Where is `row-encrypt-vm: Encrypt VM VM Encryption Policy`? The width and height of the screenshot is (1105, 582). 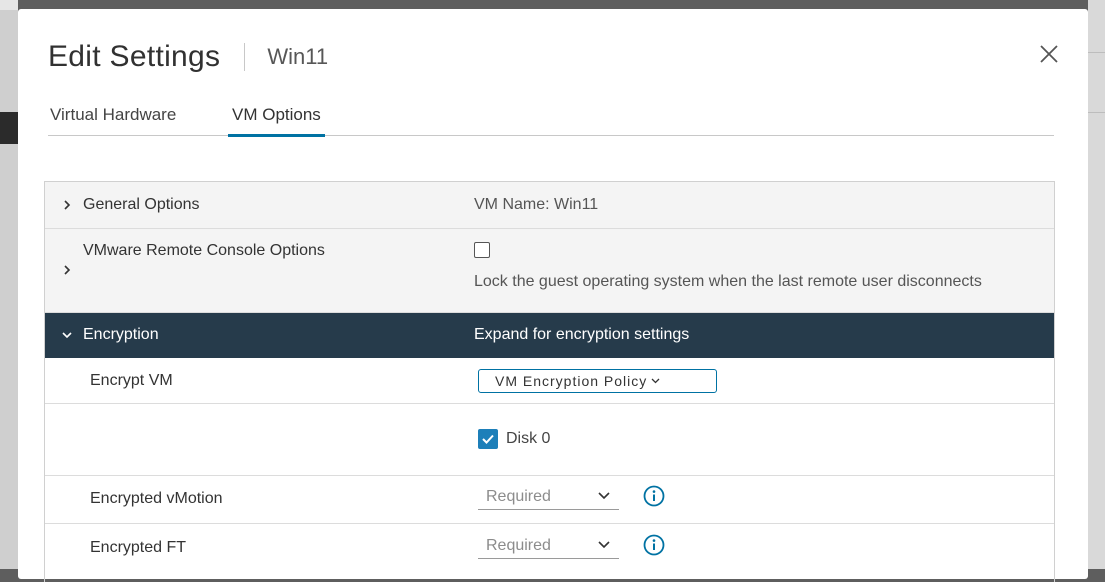 row-encrypt-vm: Encrypt VM VM Encryption Policy is located at coordinates (549, 381).